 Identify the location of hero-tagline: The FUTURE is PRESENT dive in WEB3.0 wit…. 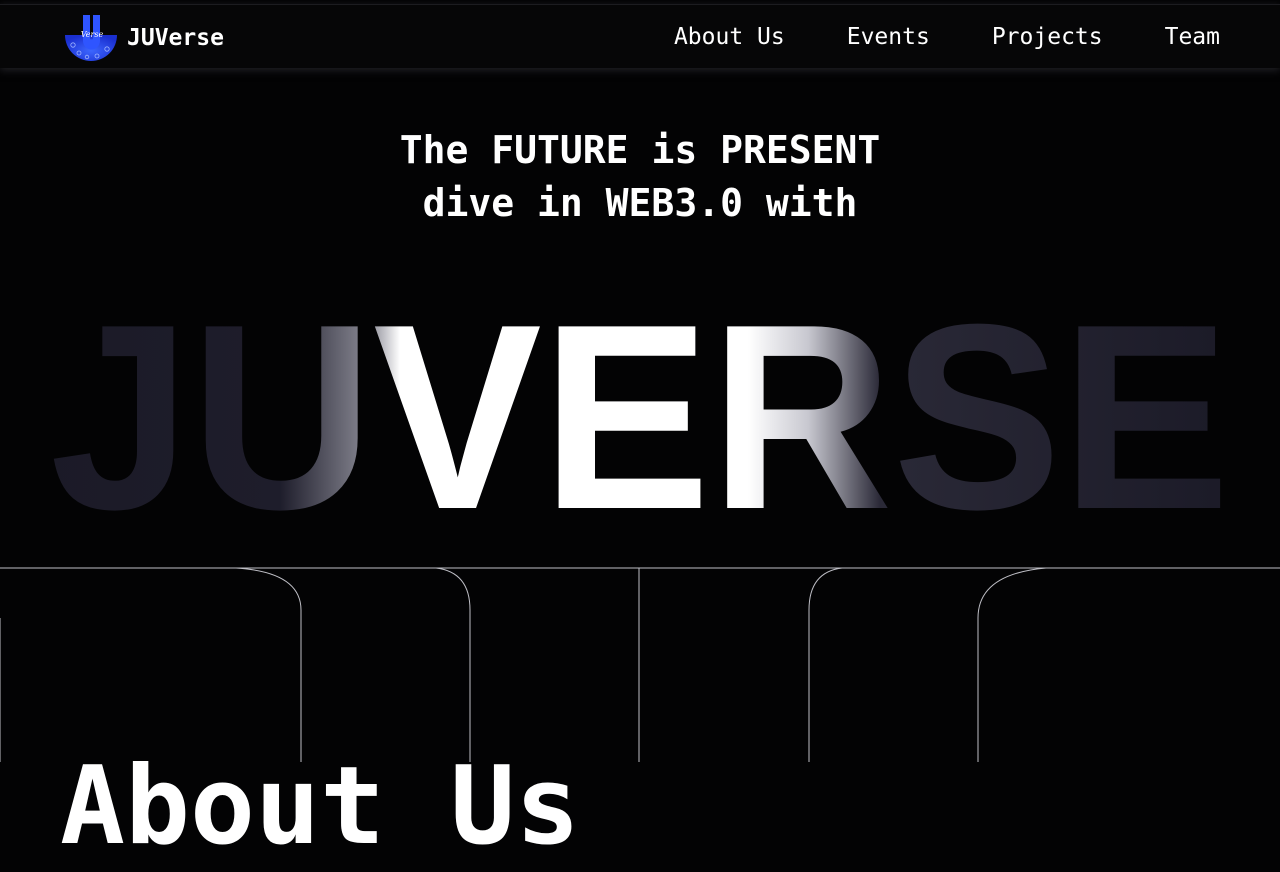
(640, 177).